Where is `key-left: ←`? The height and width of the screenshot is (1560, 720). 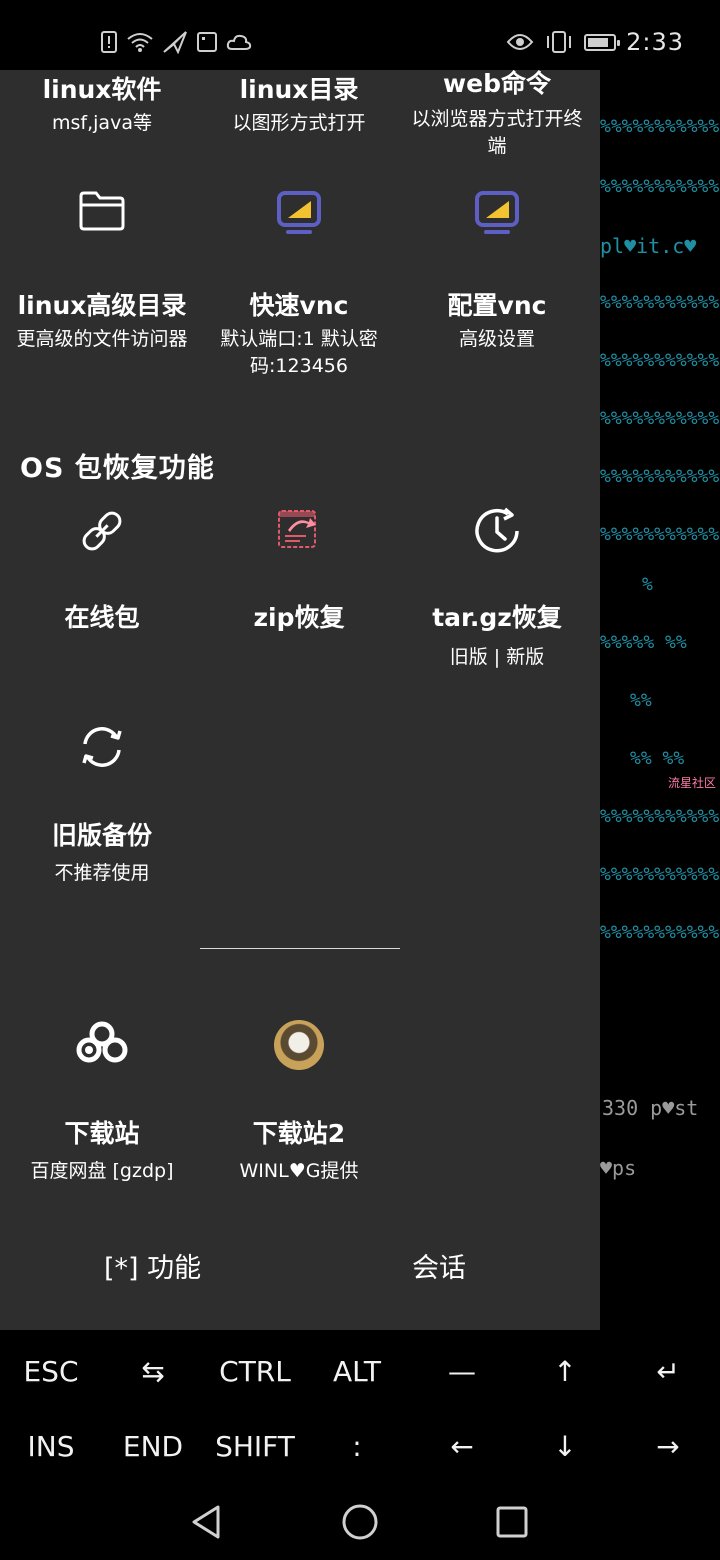
key-left: ← is located at coordinates (462, 1446).